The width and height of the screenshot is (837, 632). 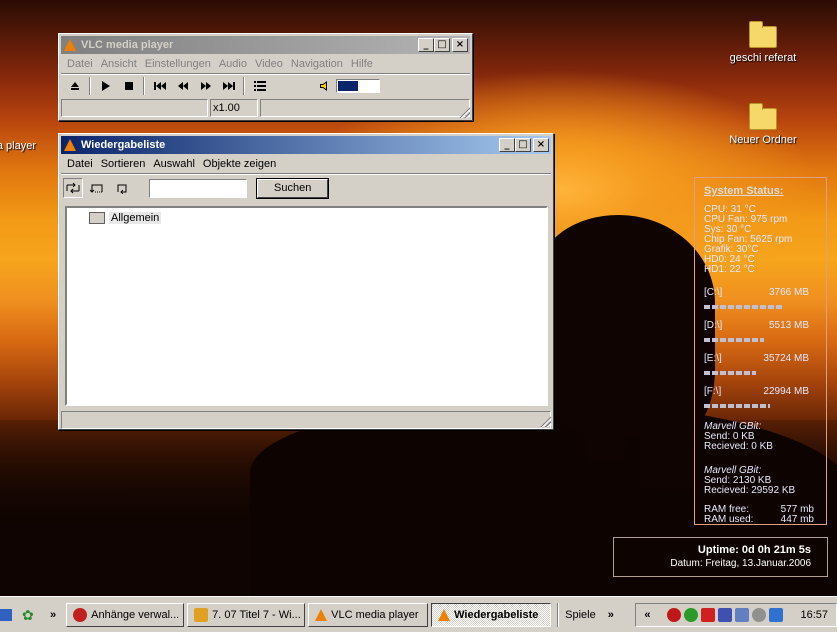 I want to click on volume-fill, so click(x=348, y=86).